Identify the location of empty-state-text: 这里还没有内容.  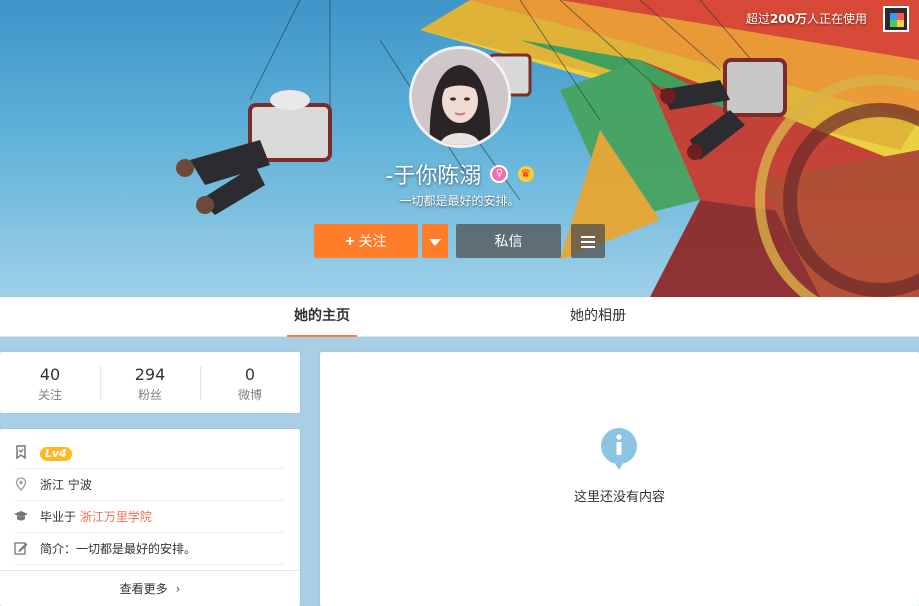
(619, 497).